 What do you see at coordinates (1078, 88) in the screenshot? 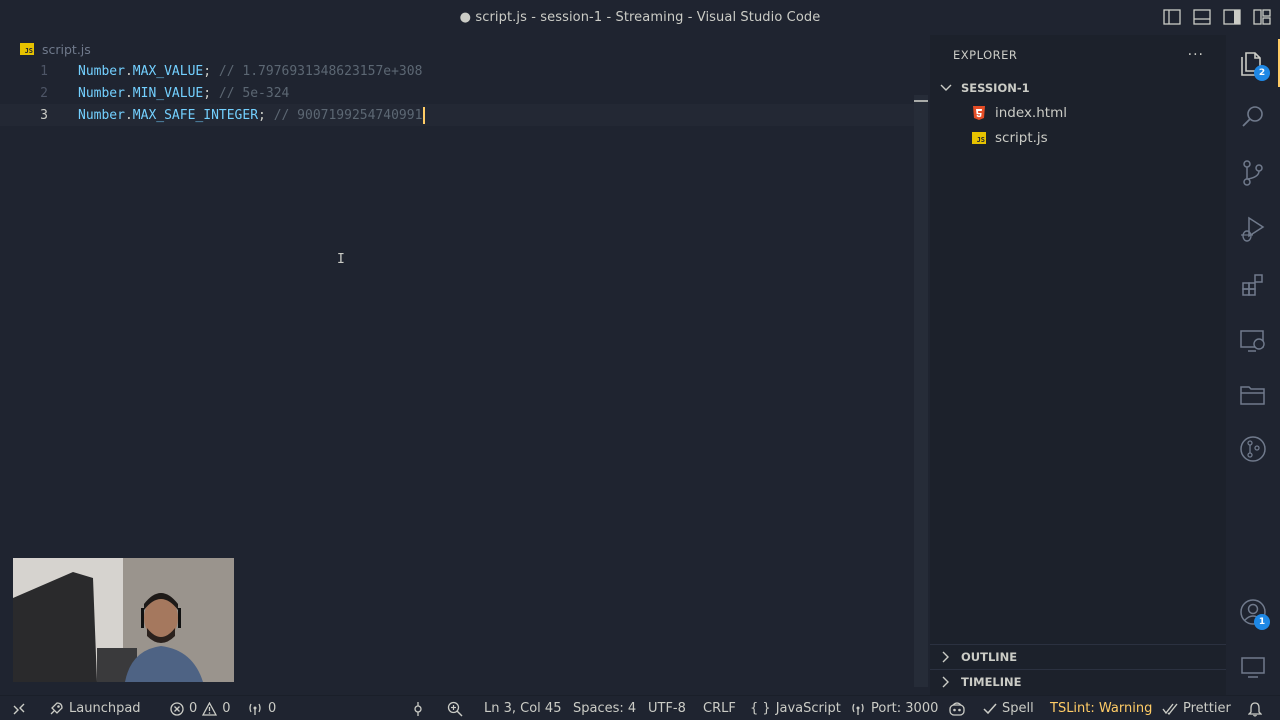
I see `folder-session-1: SESSION-1` at bounding box center [1078, 88].